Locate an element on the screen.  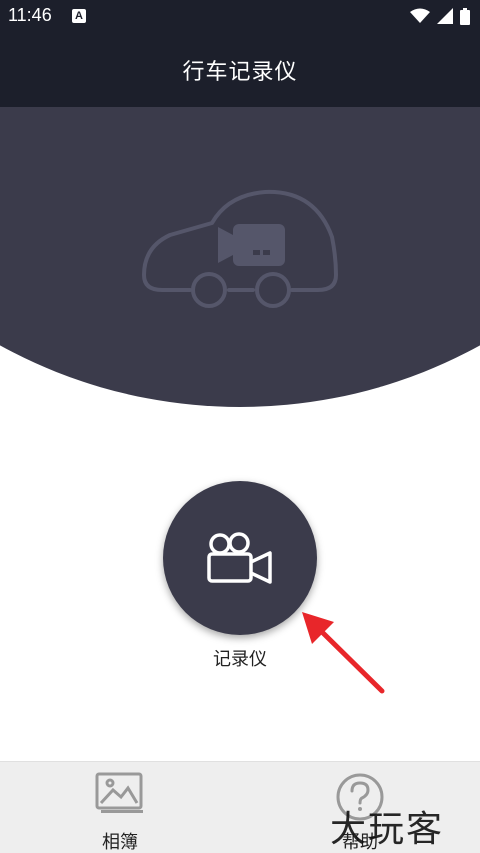
image-icon is located at coordinates (119, 792).